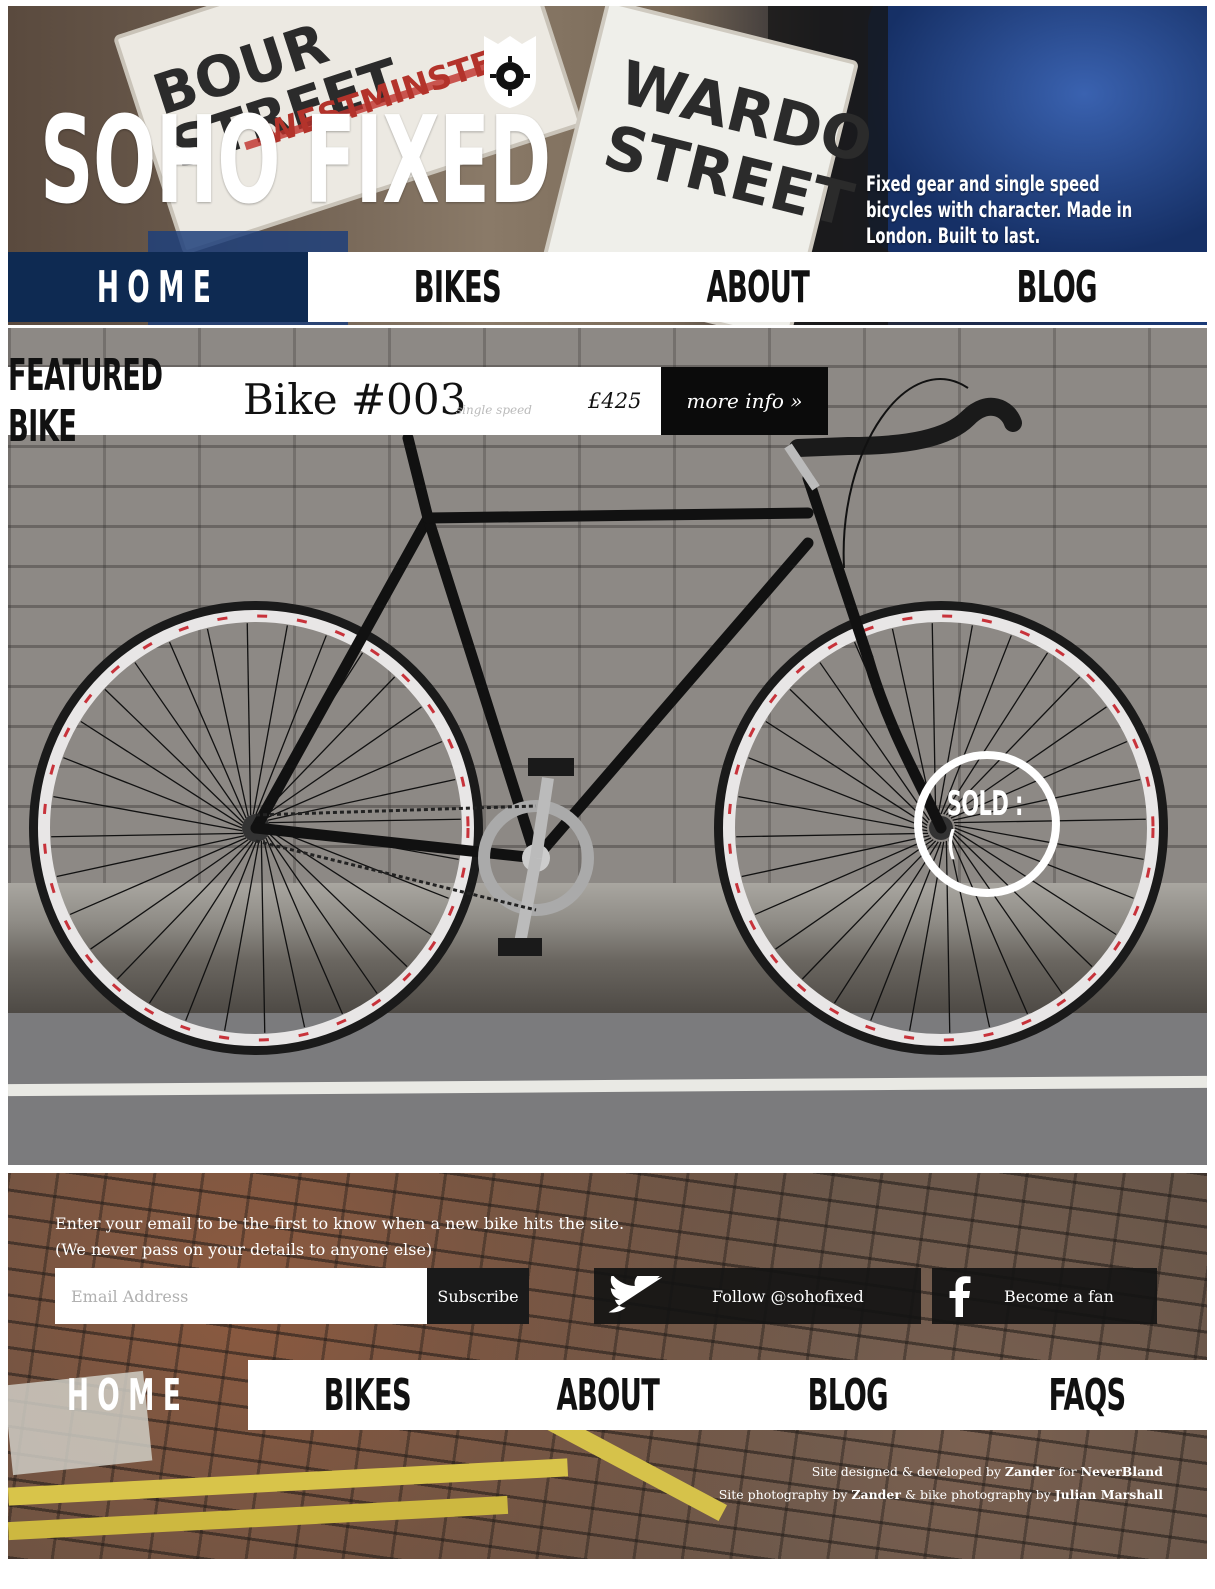  I want to click on nav-item-bikes: BIKES, so click(457, 287).